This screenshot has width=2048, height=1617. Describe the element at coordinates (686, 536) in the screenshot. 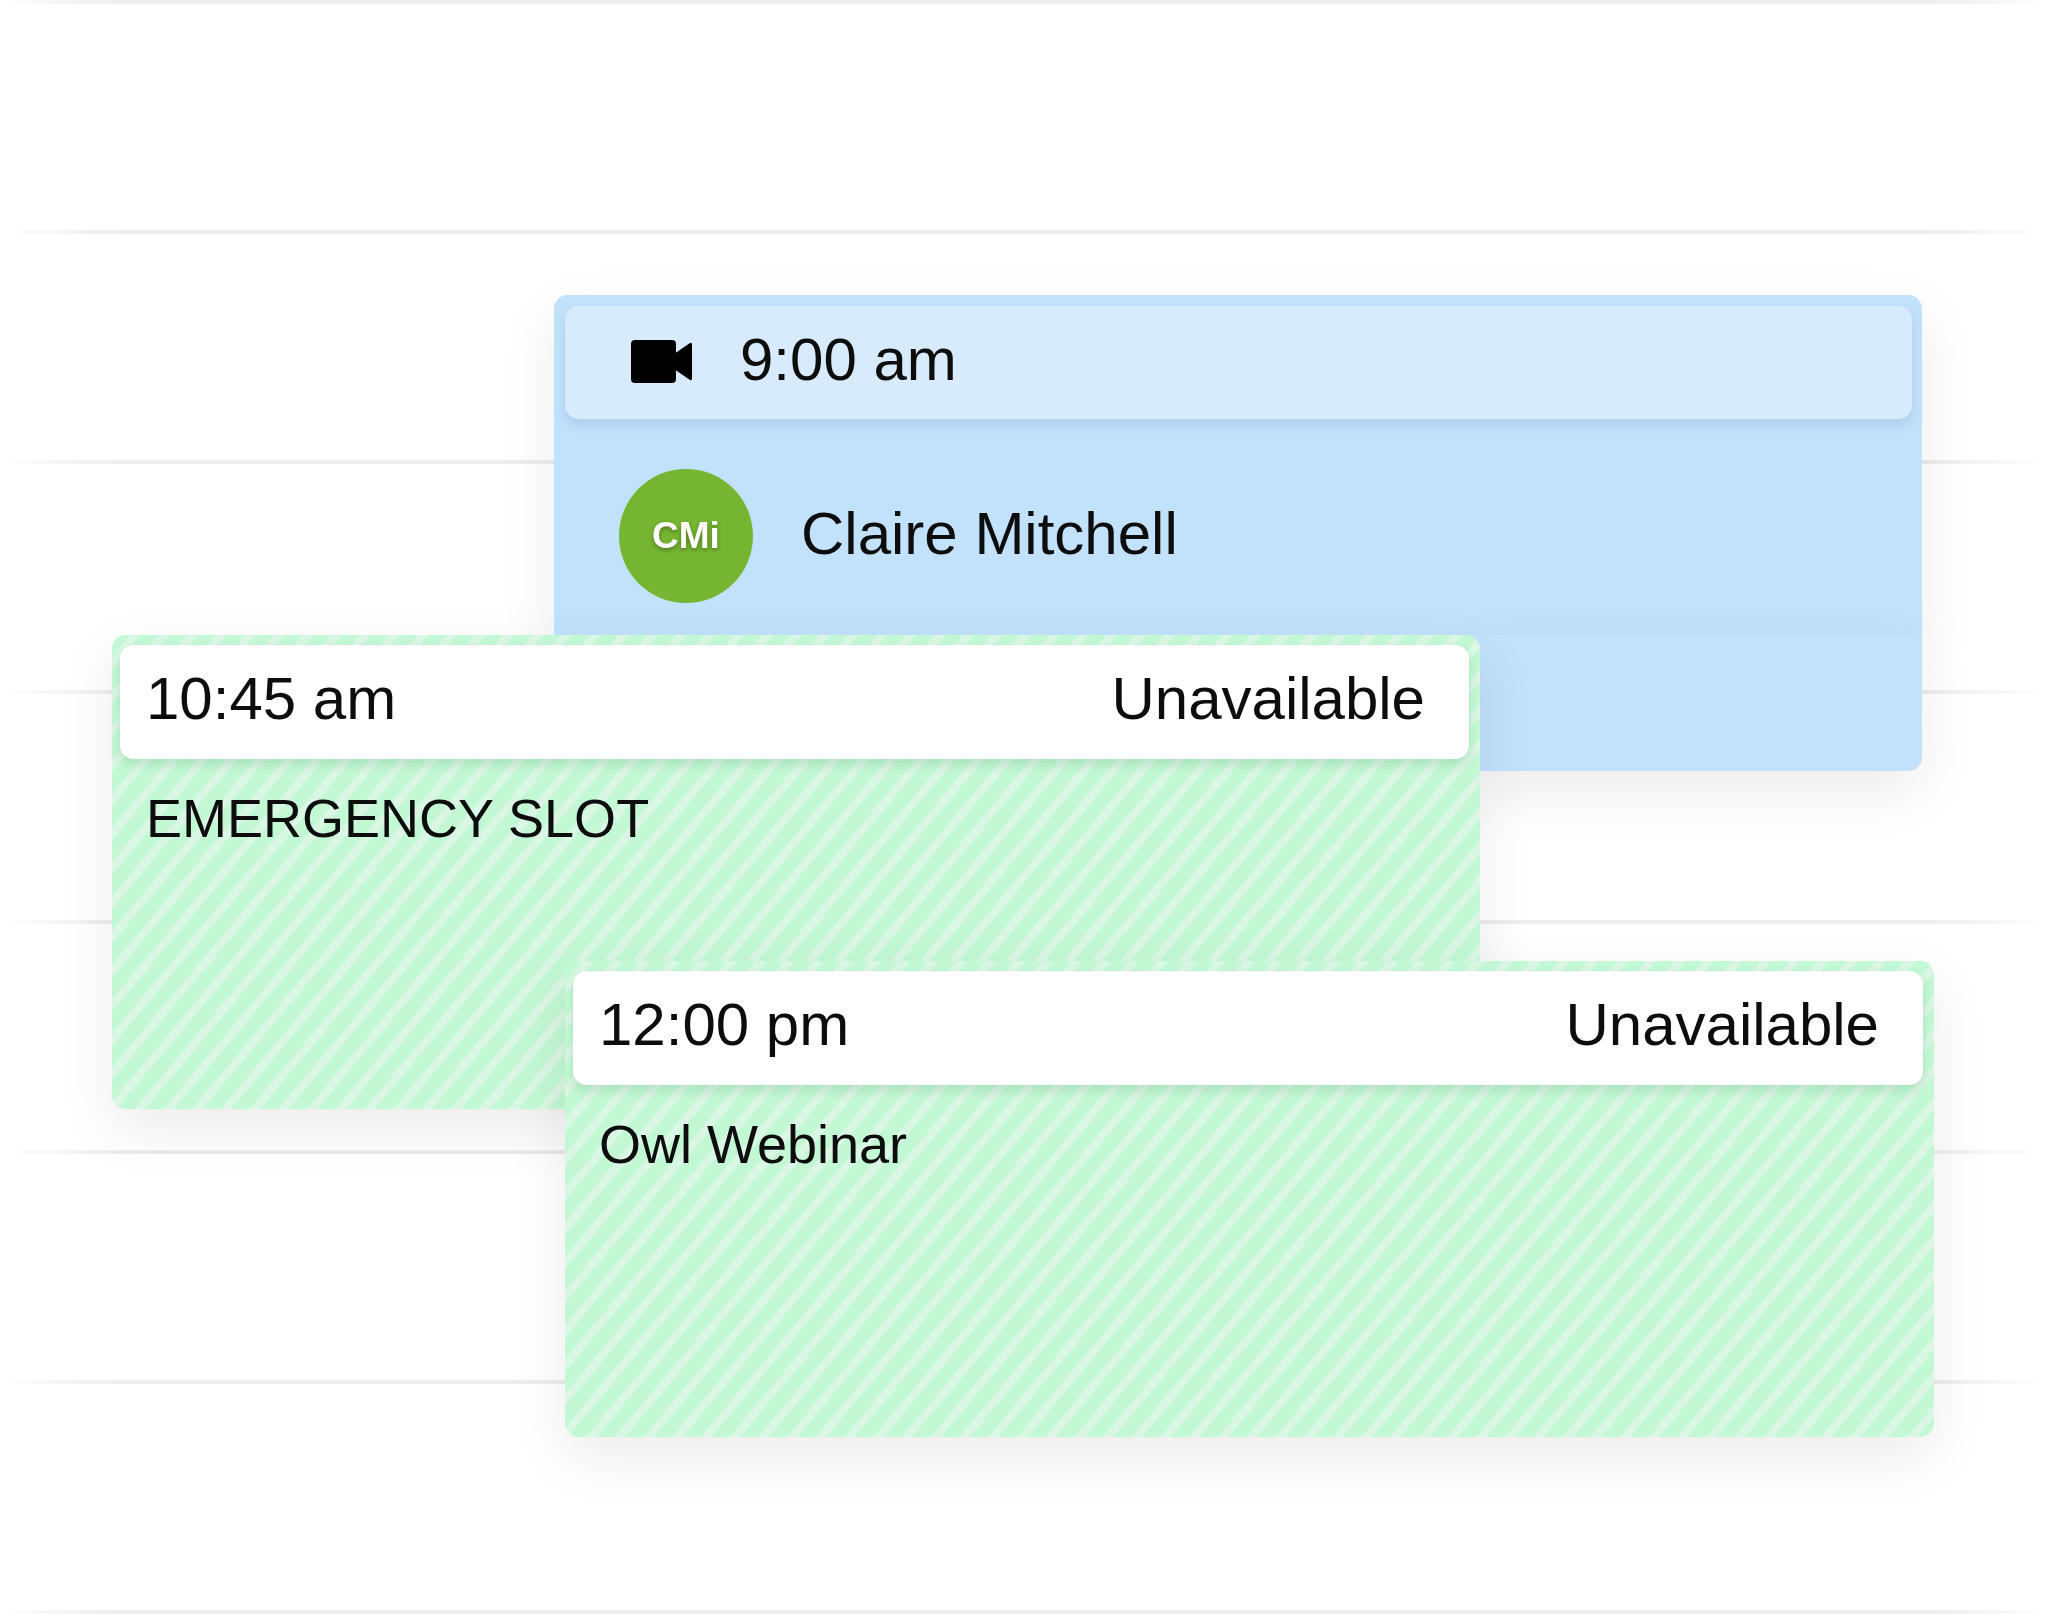

I see `avatar: CMi` at that location.